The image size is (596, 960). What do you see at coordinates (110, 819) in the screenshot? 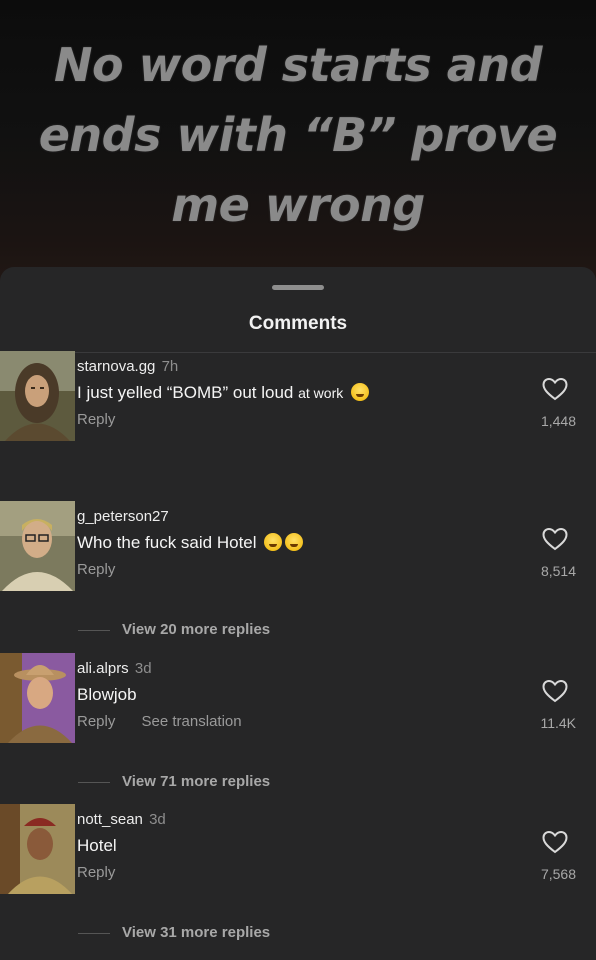
I see `username: nott_sean` at bounding box center [110, 819].